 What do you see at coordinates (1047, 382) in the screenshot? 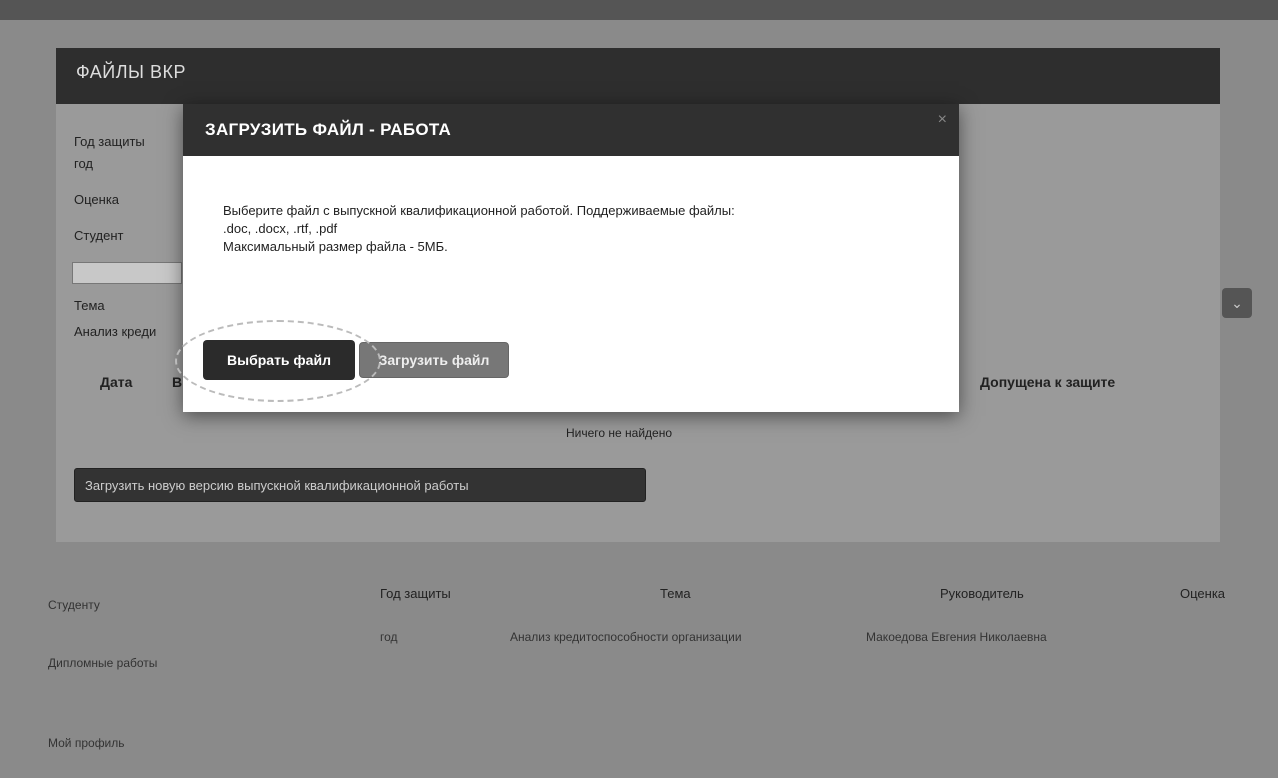
I see `column-admitted: Допущена к защите` at bounding box center [1047, 382].